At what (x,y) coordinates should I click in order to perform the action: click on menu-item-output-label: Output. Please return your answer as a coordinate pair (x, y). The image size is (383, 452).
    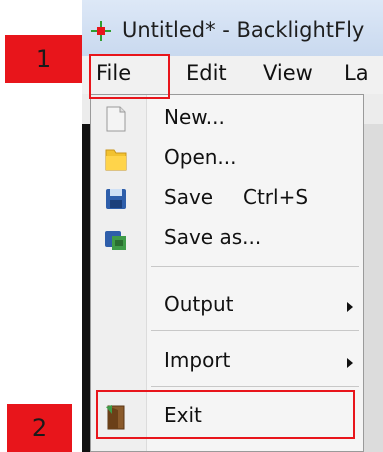
    Looking at the image, I should click on (199, 304).